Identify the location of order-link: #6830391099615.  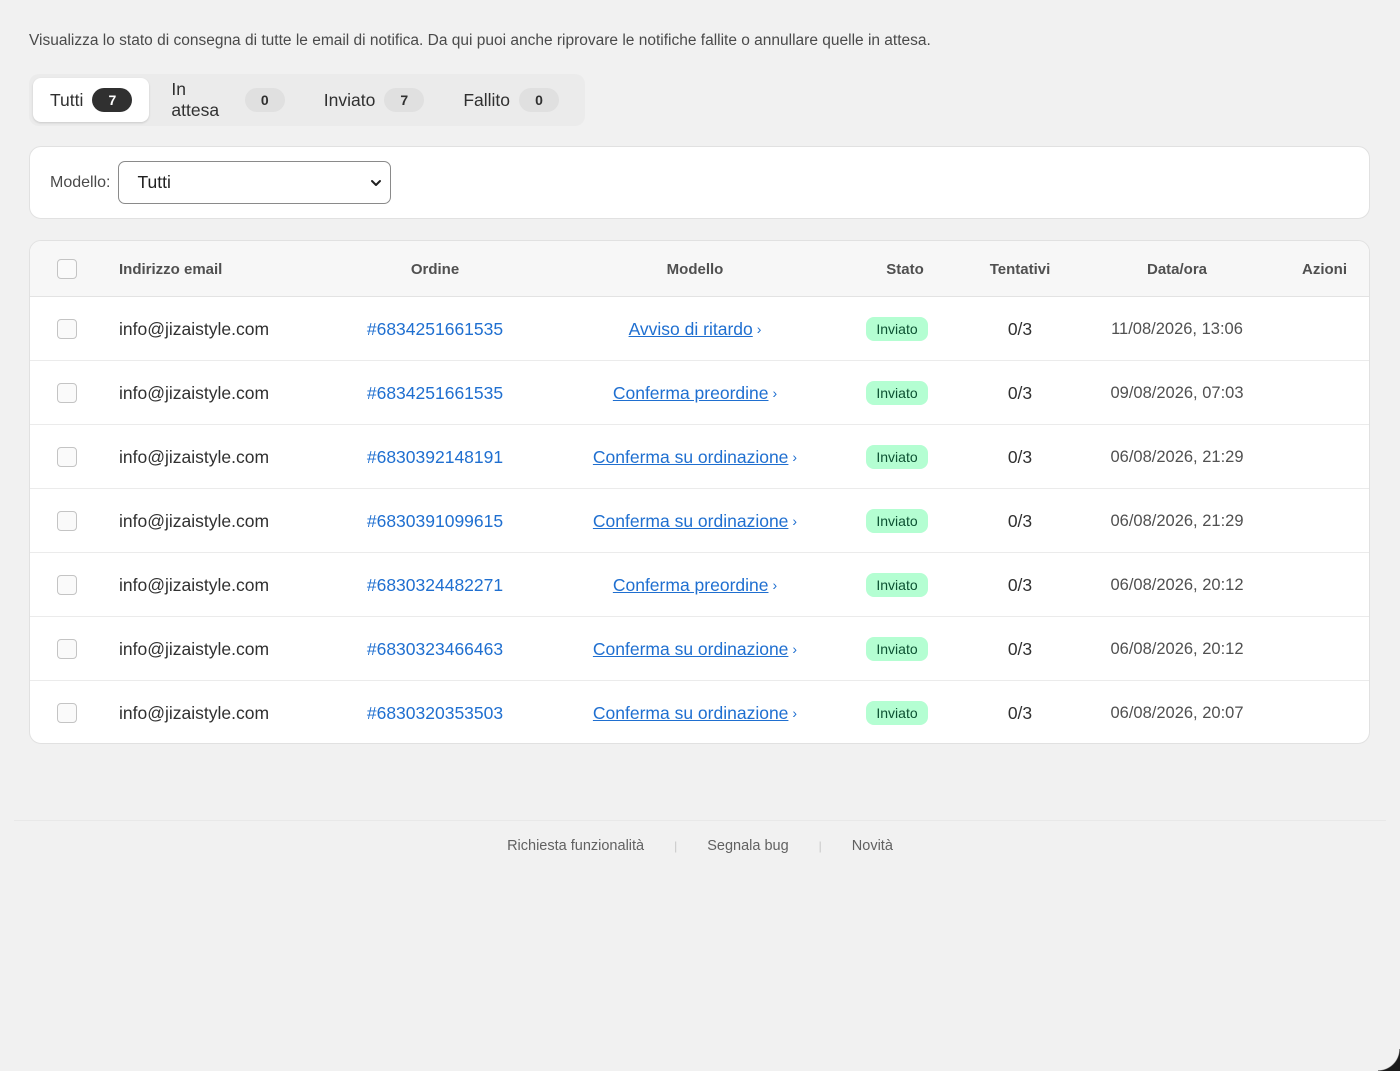
(435, 521).